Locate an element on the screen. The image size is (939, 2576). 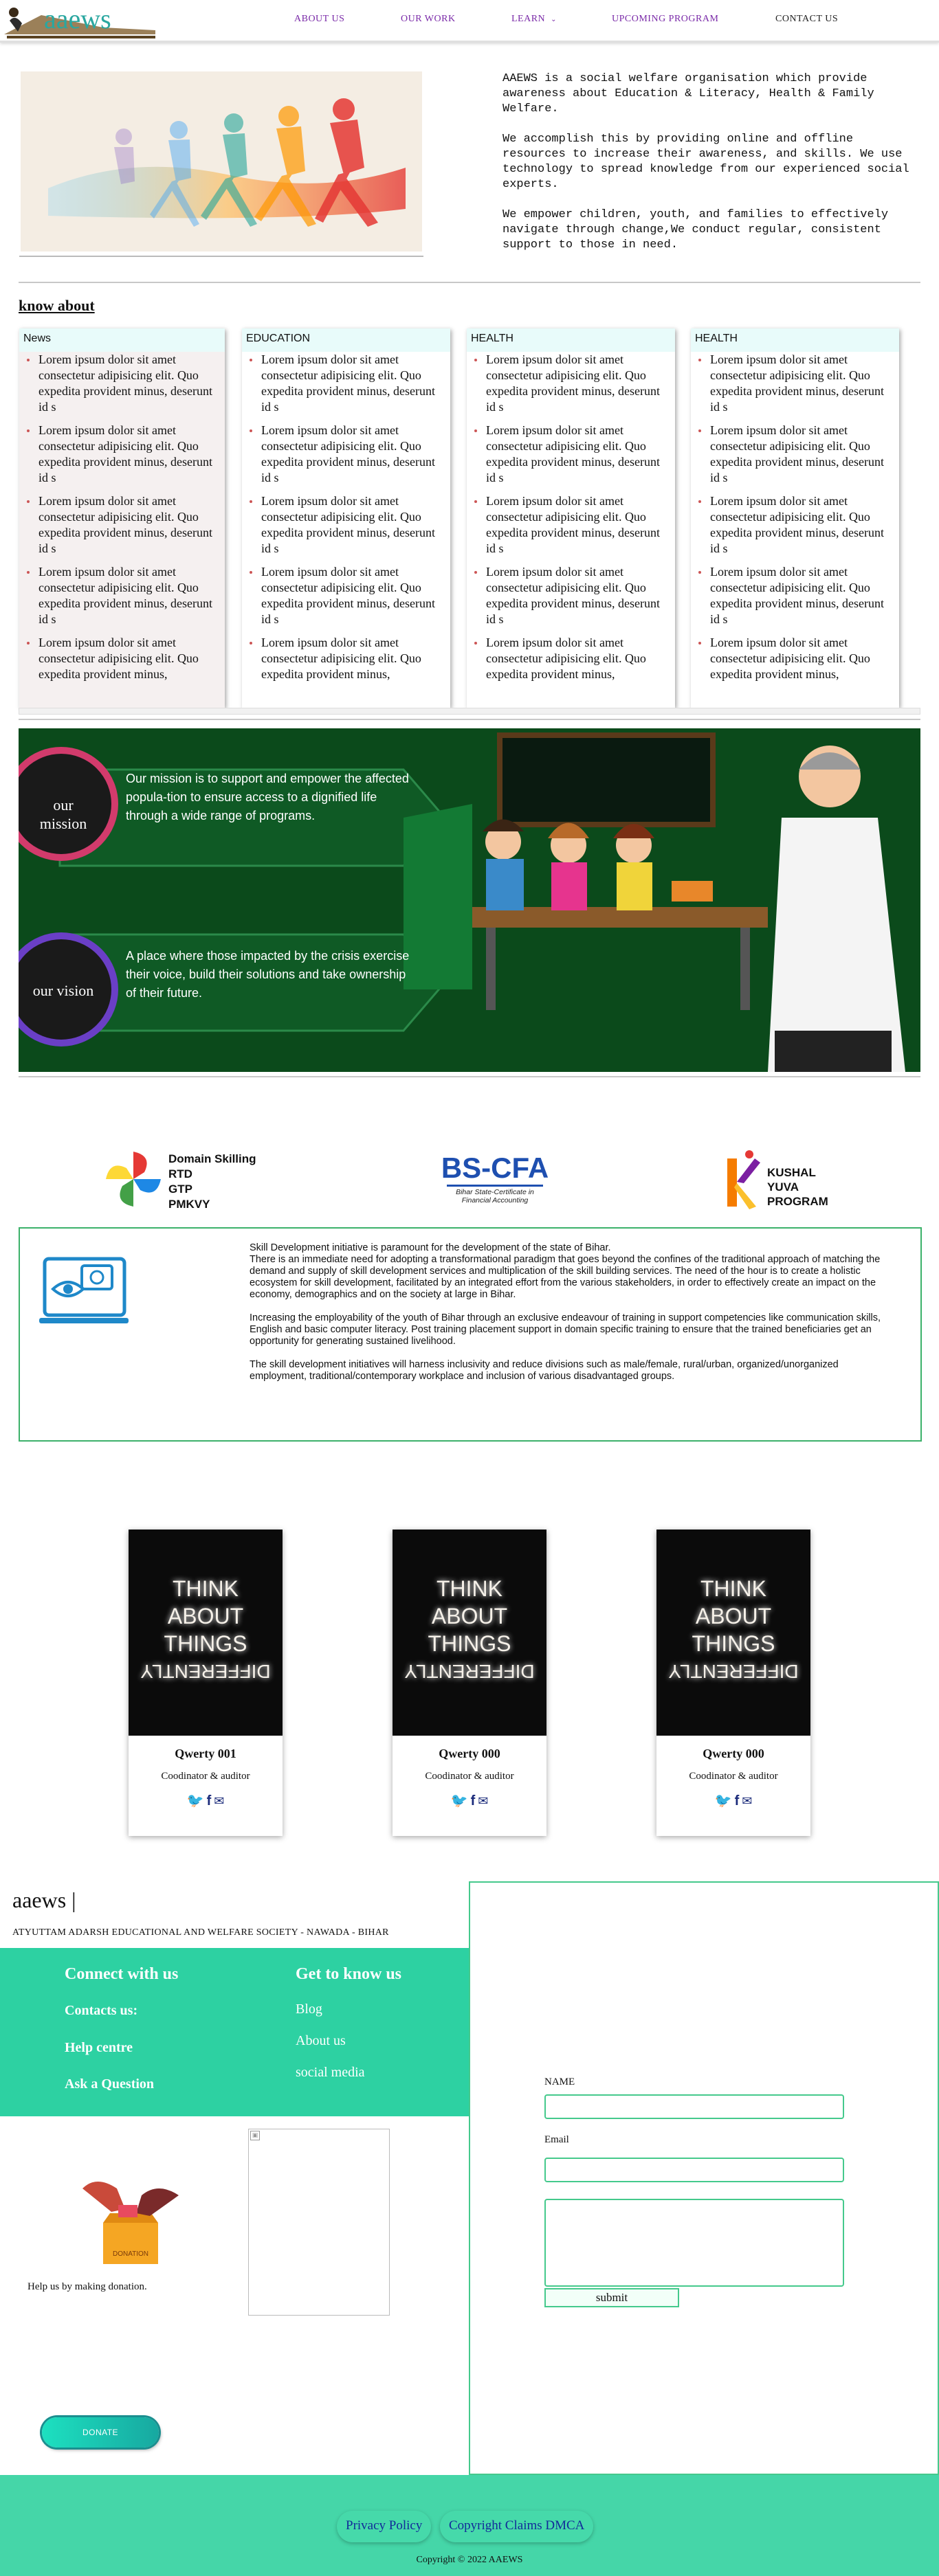
social-media-link: social media is located at coordinates (330, 2073).